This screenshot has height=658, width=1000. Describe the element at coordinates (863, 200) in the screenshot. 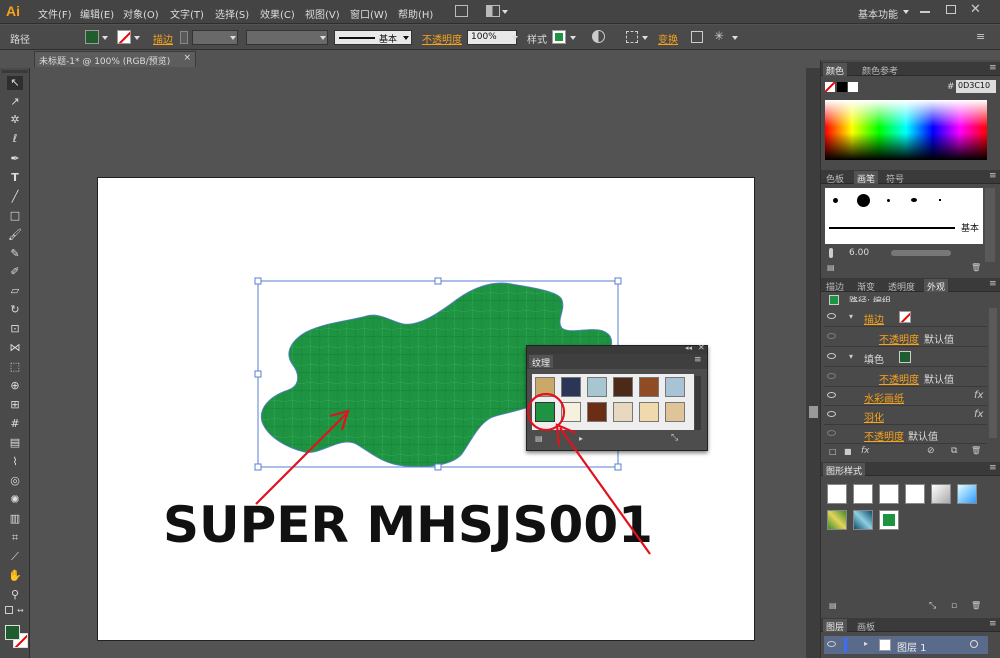

I see `brush-dot-large` at that location.